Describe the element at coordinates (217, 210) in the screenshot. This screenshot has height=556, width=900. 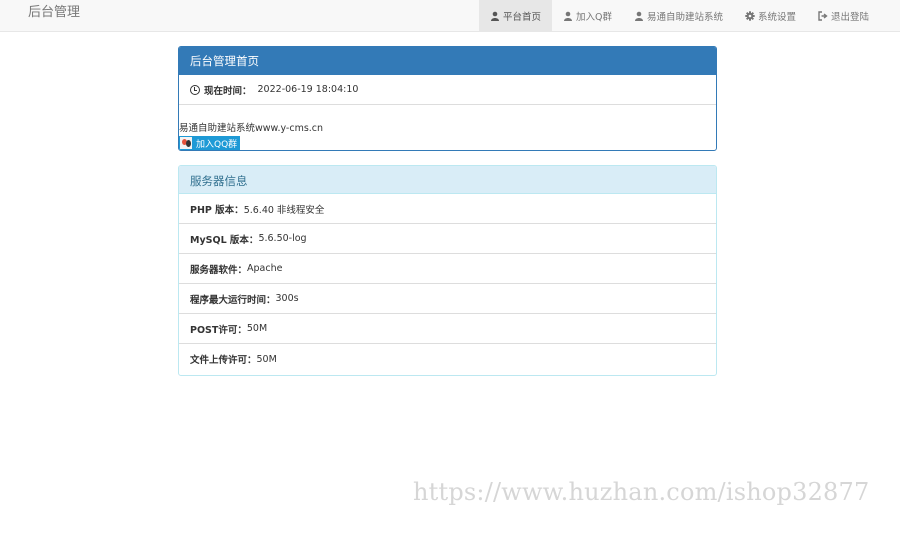
I see `info-label: PHP 版本：` at that location.